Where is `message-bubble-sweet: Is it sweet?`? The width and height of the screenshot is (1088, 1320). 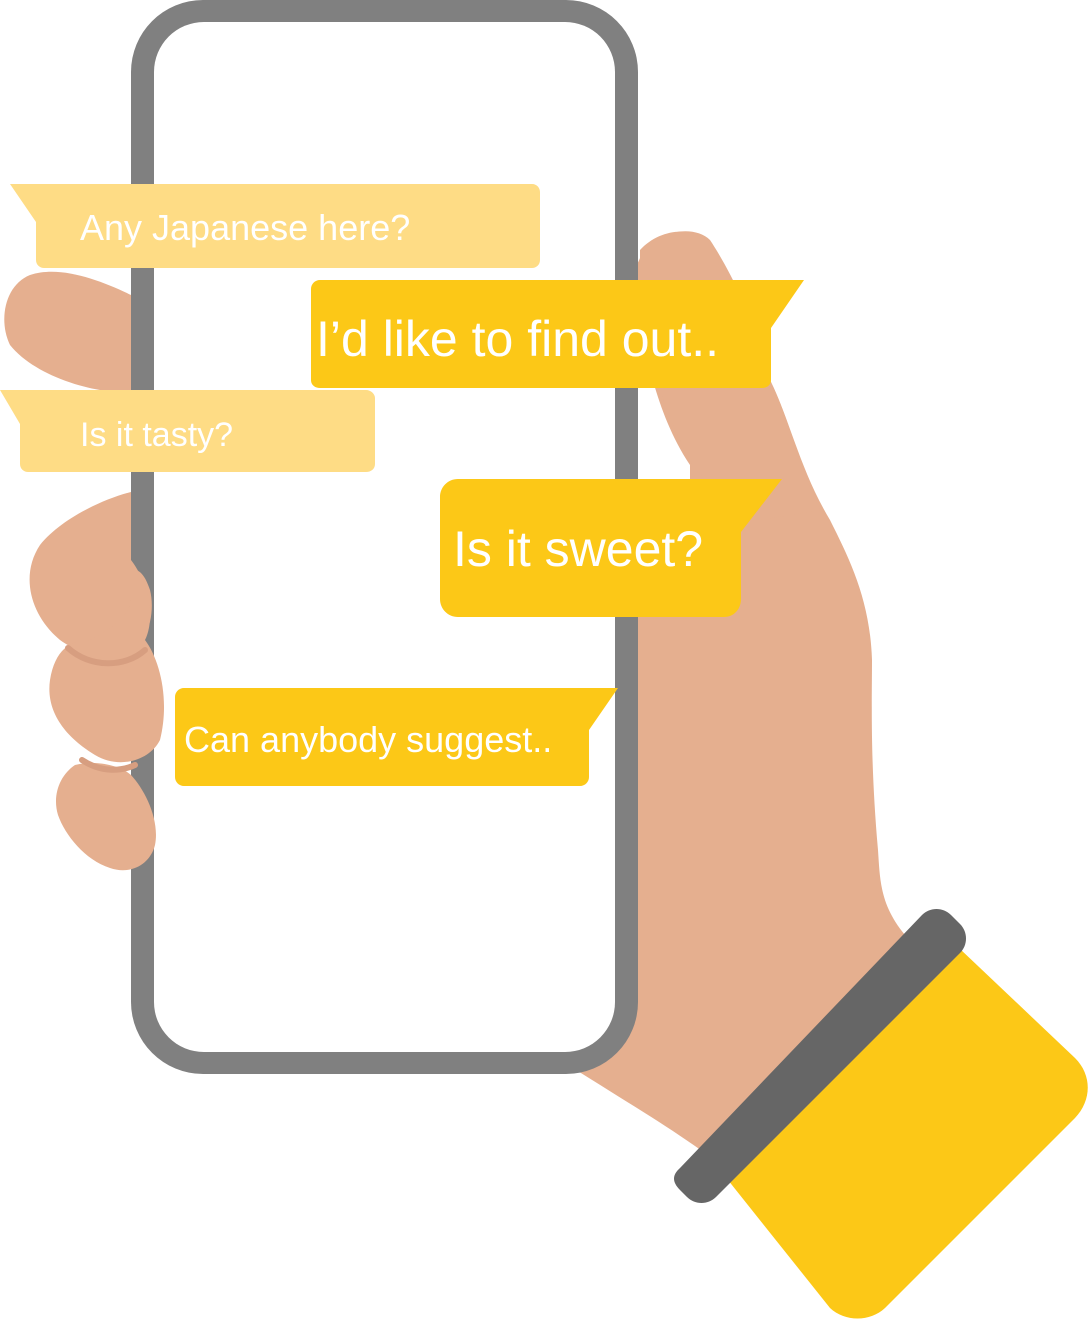 message-bubble-sweet: Is it sweet? is located at coordinates (611, 548).